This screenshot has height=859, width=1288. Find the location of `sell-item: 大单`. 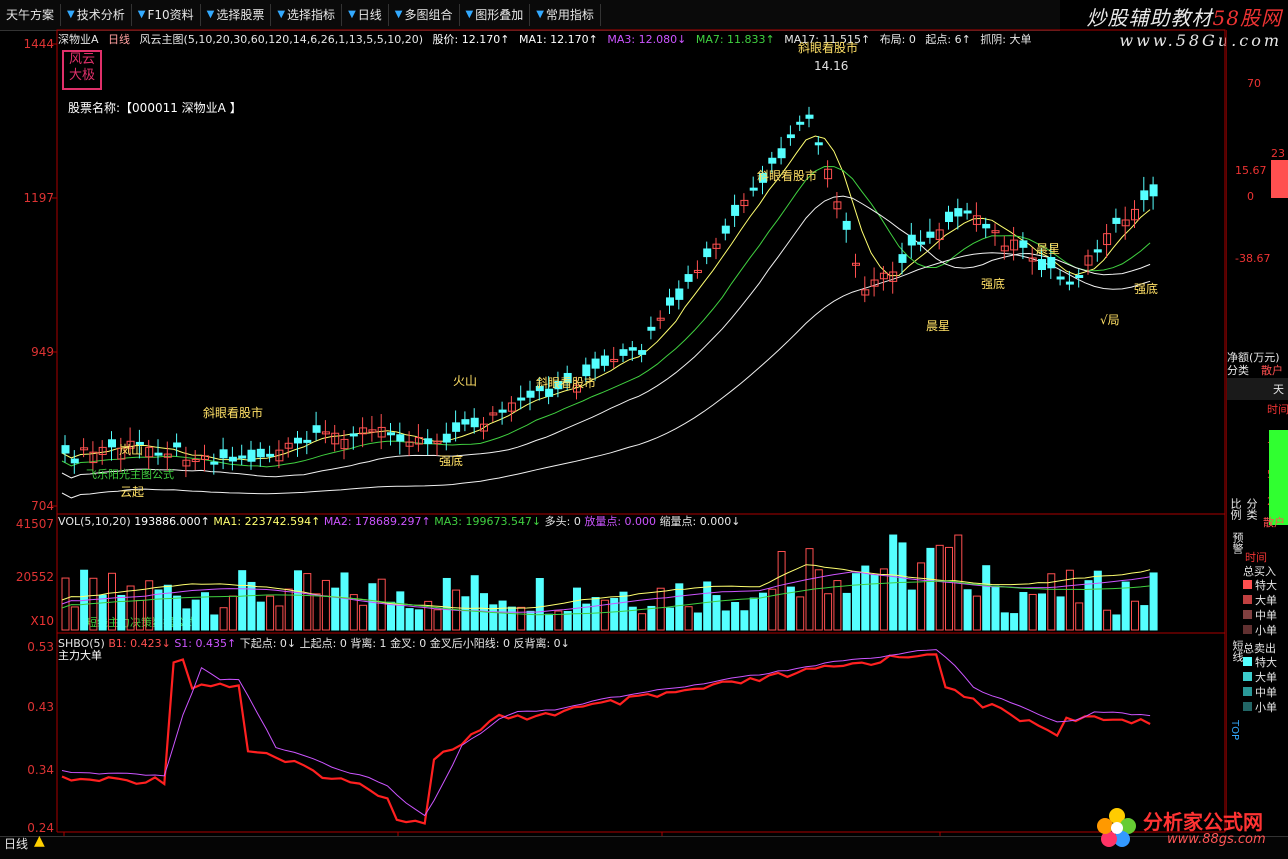

sell-item: 大单 is located at coordinates (1260, 677).